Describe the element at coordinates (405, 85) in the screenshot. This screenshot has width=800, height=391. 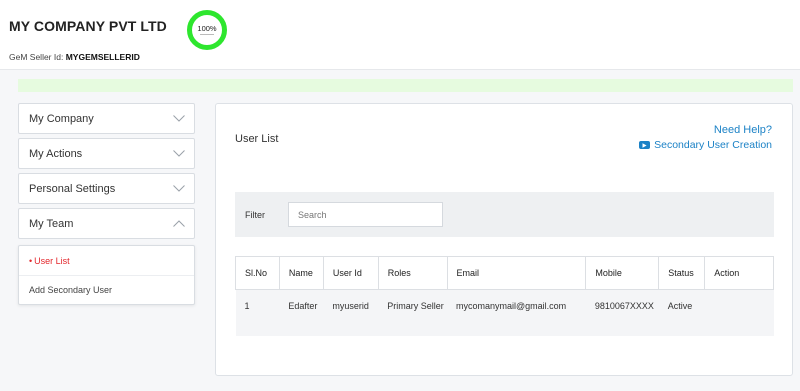
I see `notification-banner` at that location.